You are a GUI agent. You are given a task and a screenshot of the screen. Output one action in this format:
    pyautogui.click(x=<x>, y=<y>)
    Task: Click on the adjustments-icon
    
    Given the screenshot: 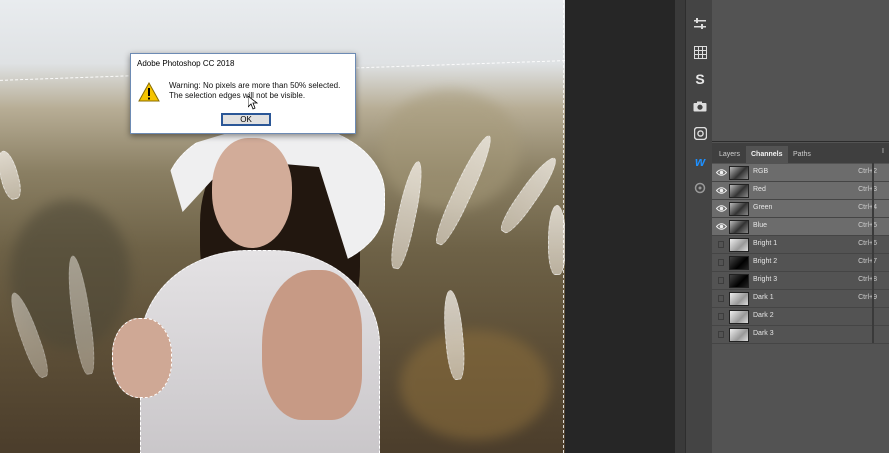 What is the action you would take?
    pyautogui.click(x=700, y=24)
    